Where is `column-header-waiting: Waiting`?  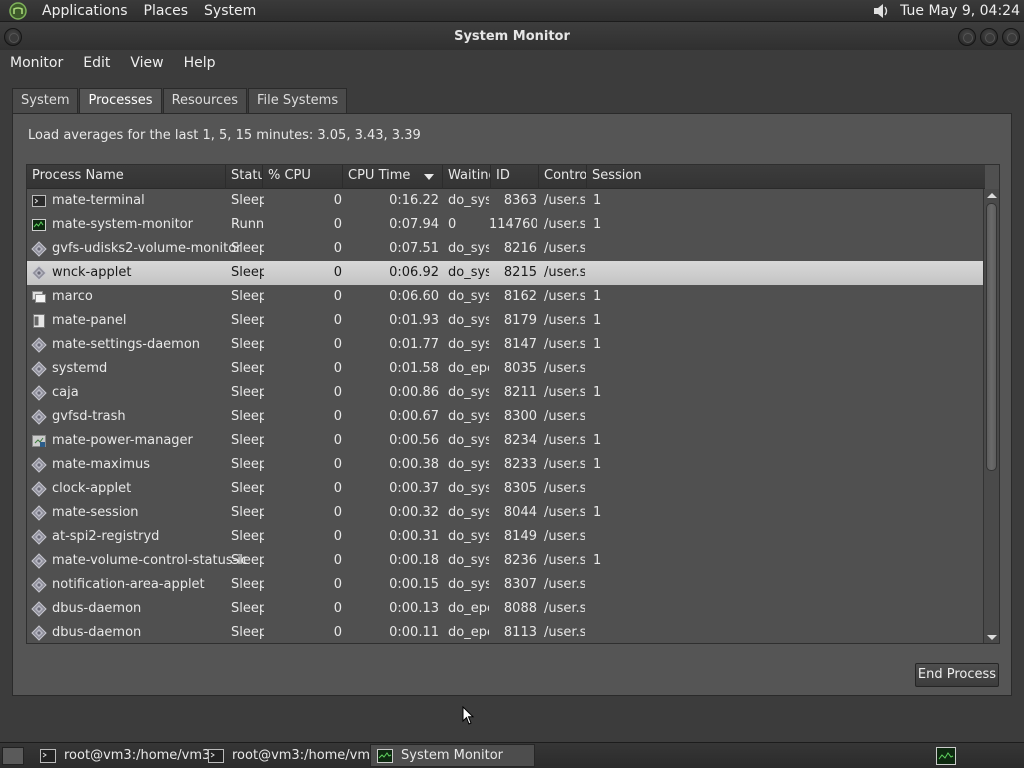
column-header-waiting: Waiting is located at coordinates (467, 177).